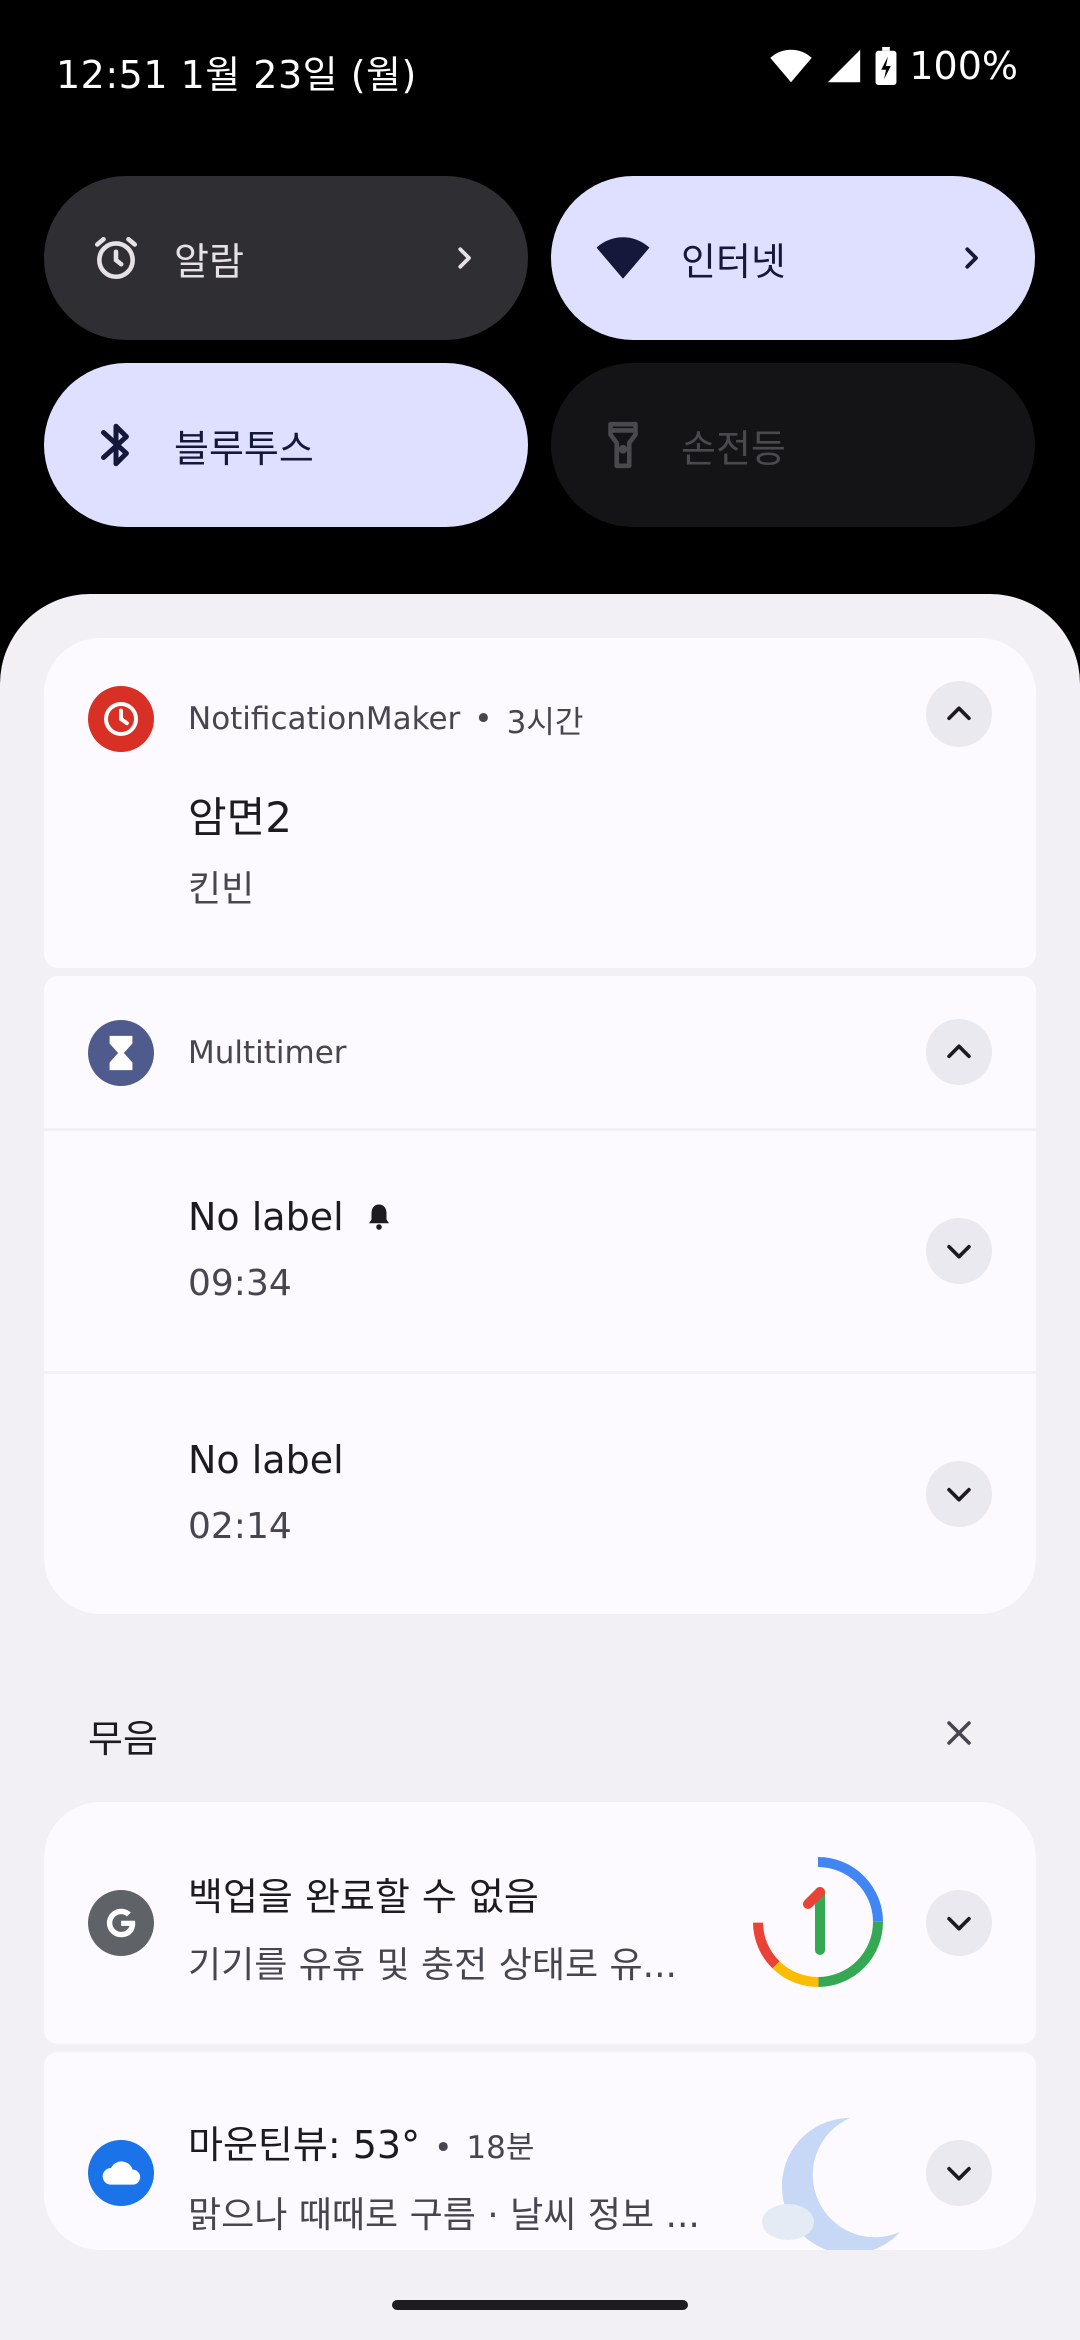 This screenshot has width=1080, height=2340. I want to click on status-bar: 12:51 1월 23일 (월) 100%, so click(540, 70).